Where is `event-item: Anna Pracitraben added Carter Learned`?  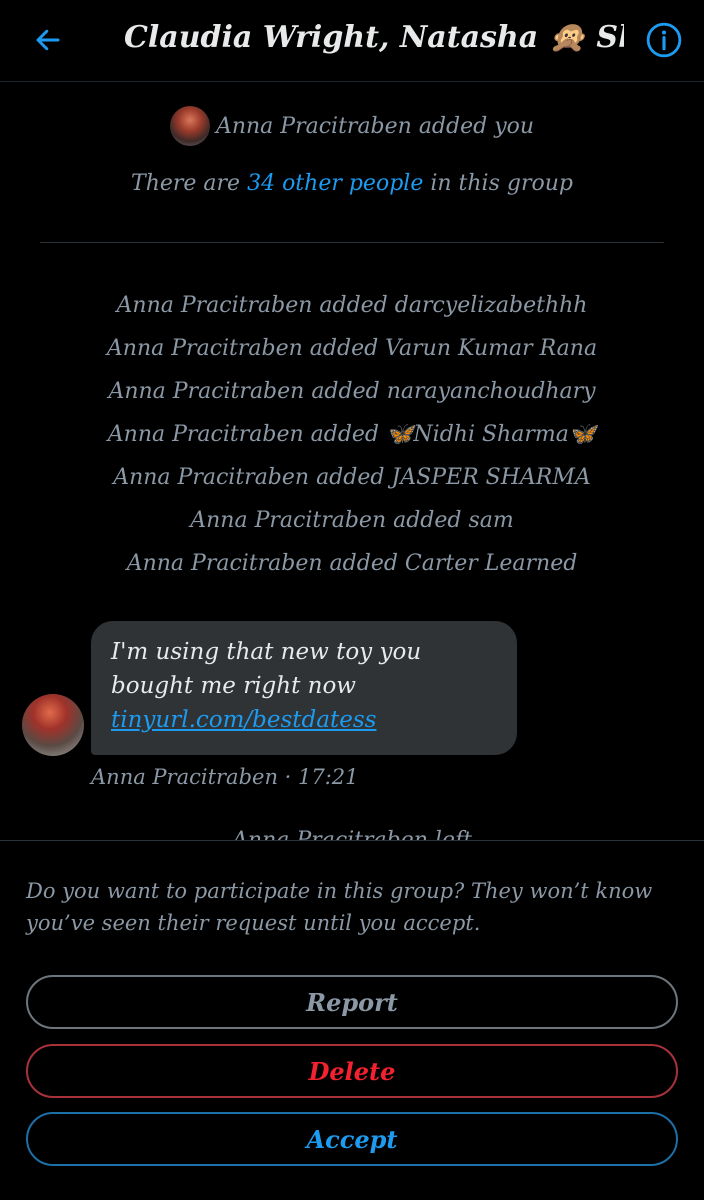
event-item: Anna Pracitraben added Carter Learned is located at coordinates (352, 563).